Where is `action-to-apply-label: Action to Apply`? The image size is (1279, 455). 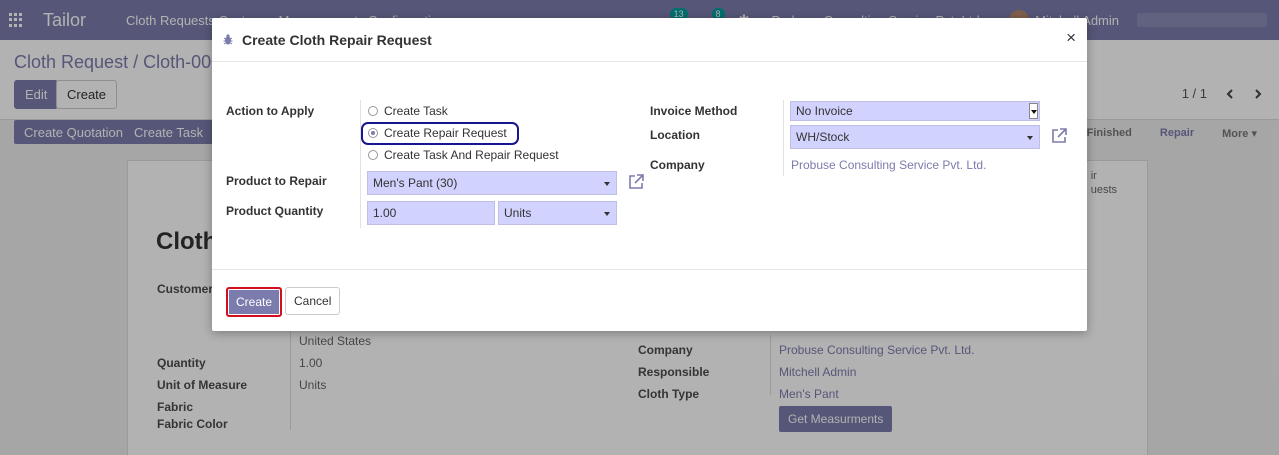 action-to-apply-label: Action to Apply is located at coordinates (270, 111).